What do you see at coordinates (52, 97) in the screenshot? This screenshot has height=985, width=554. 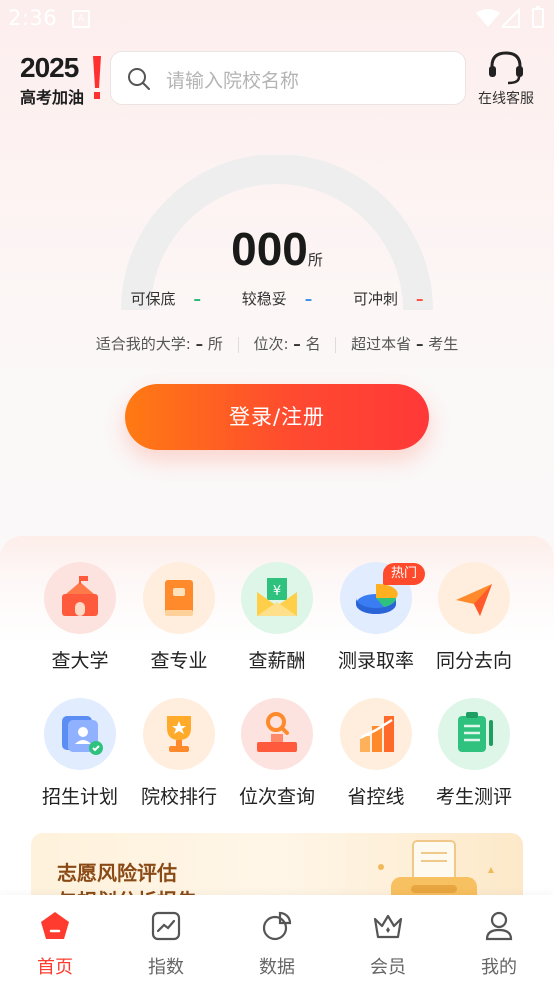 I see `logo-slogan: 高考加油` at bounding box center [52, 97].